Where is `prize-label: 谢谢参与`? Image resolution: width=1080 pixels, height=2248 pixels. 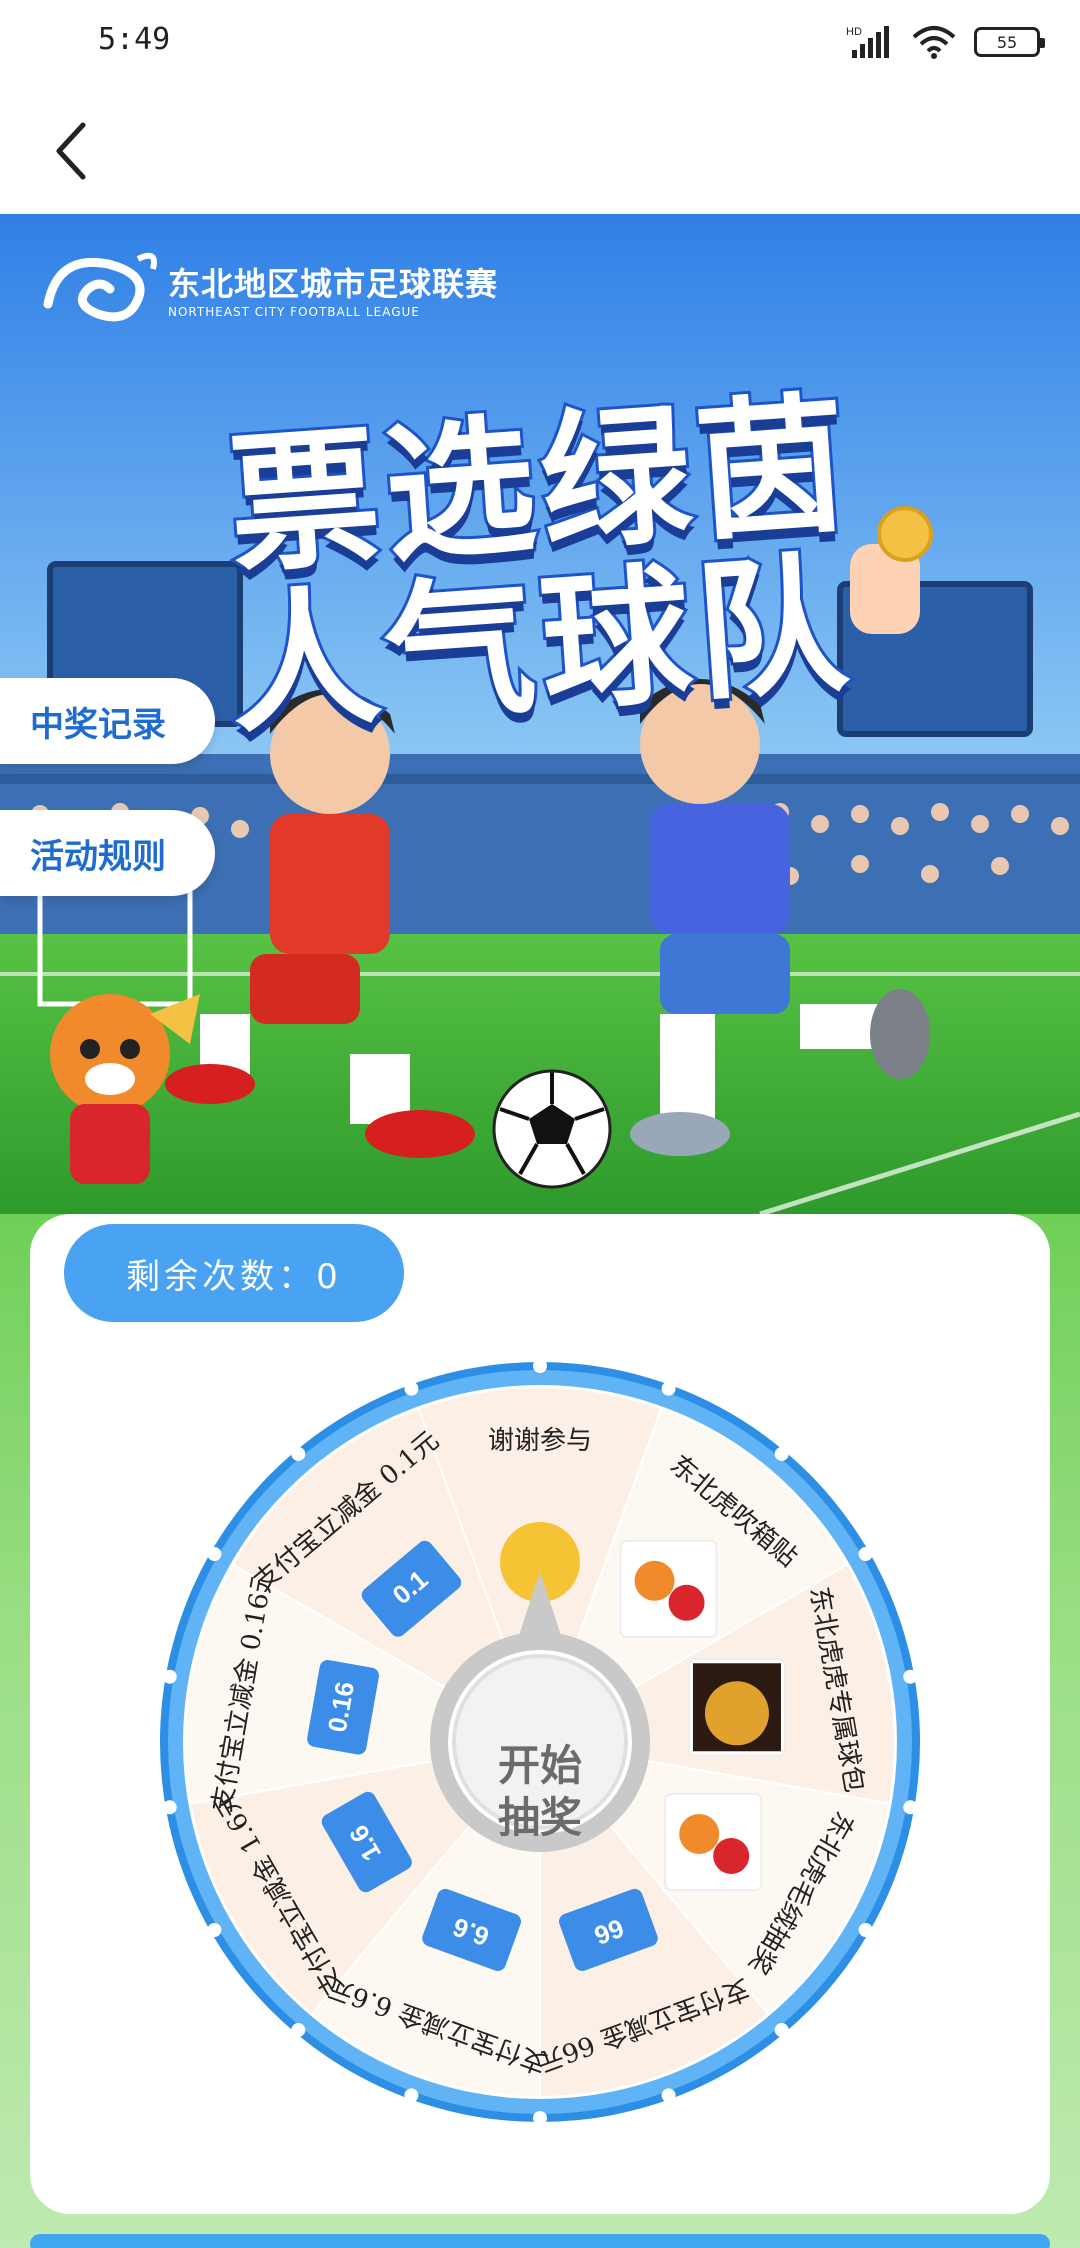 prize-label: 谢谢参与 is located at coordinates (540, 1441).